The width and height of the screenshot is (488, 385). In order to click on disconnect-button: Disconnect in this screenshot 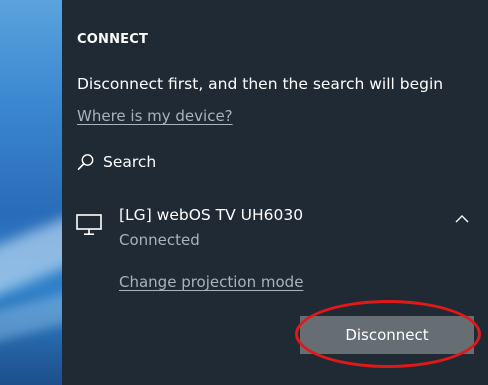, I will do `click(387, 335)`.